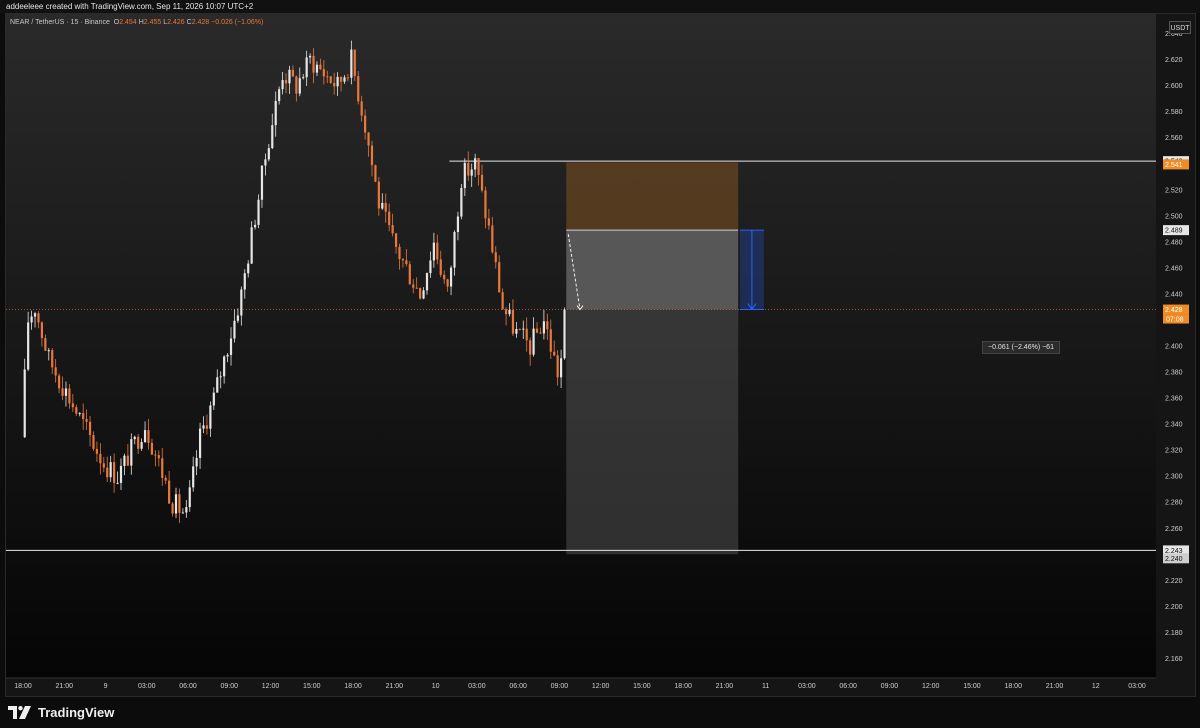 This screenshot has height=728, width=1200. Describe the element at coordinates (188, 686) in the screenshot. I see `time-tick-label: 06:00` at that location.